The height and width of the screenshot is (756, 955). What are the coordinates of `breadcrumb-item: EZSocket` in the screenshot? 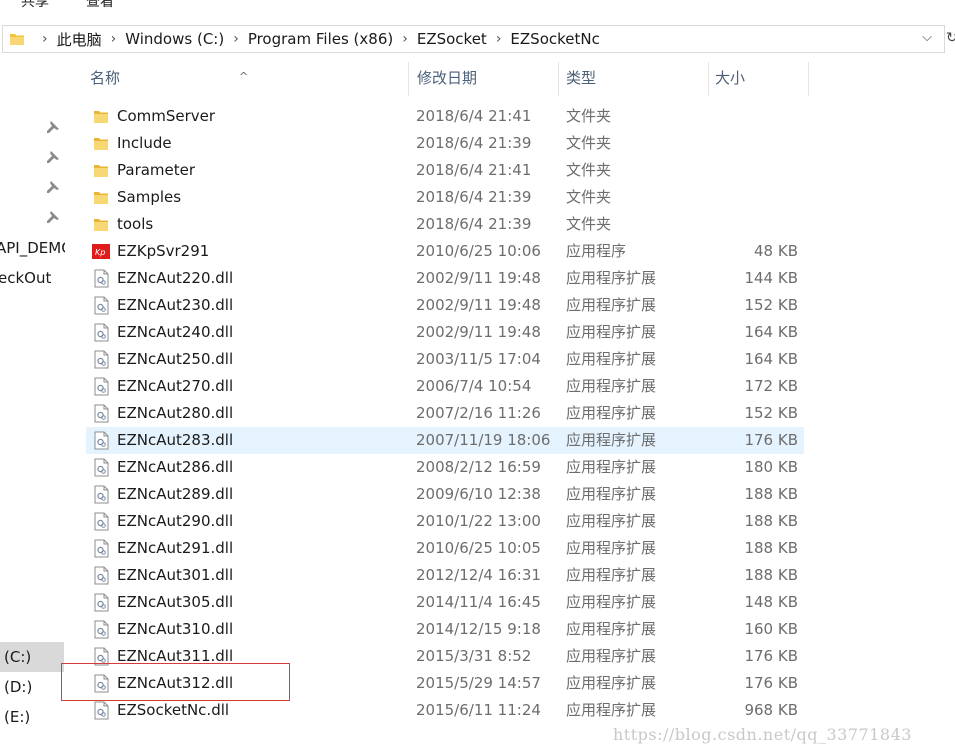 It's located at (452, 39).